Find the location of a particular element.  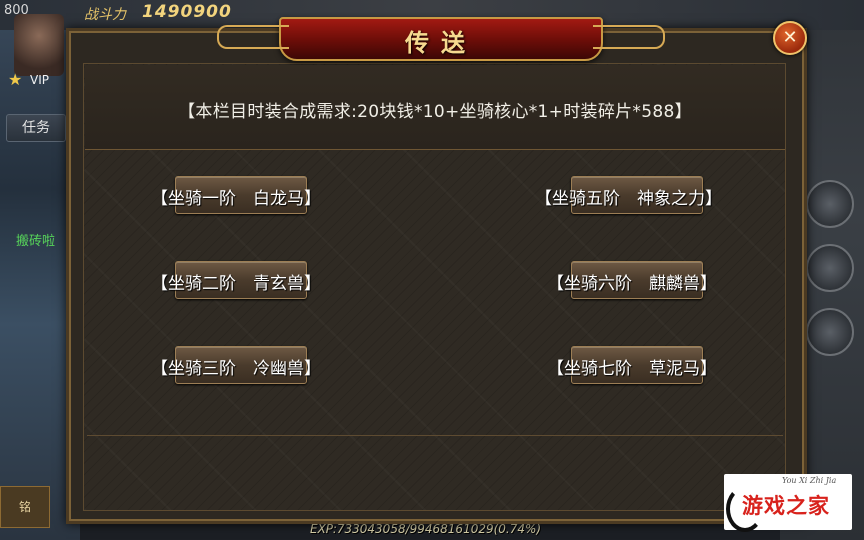

mount-label: 【坐骑三阶 冷幽兽】 is located at coordinates (236, 369).